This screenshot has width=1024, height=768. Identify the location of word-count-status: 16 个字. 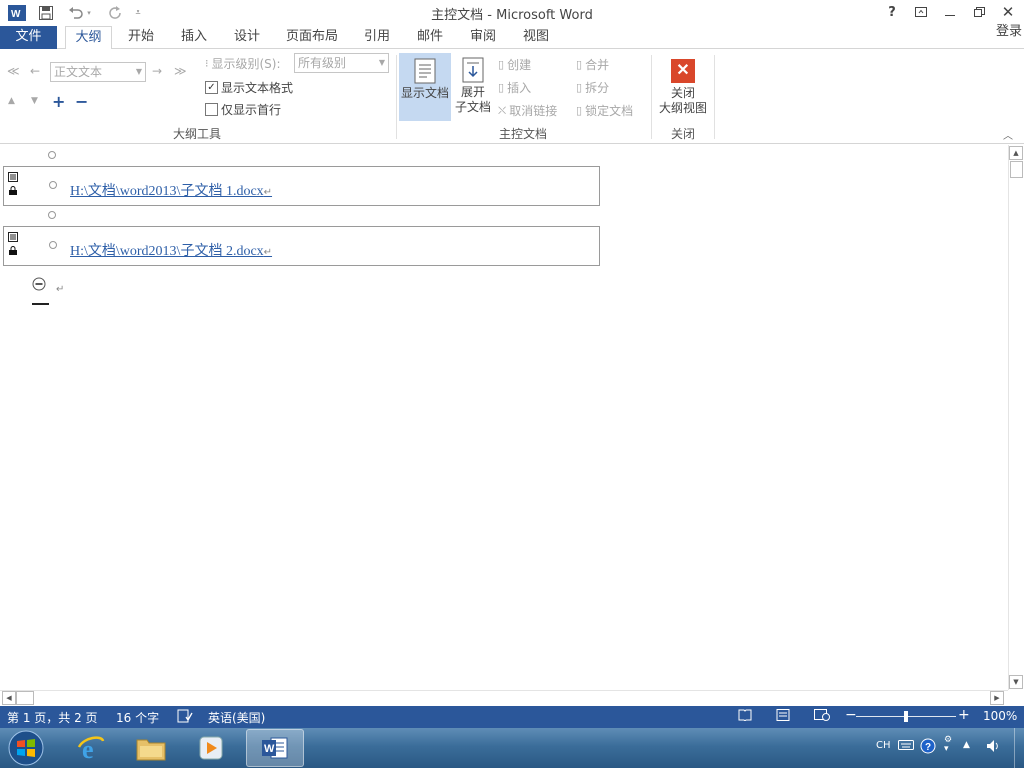
(137, 717).